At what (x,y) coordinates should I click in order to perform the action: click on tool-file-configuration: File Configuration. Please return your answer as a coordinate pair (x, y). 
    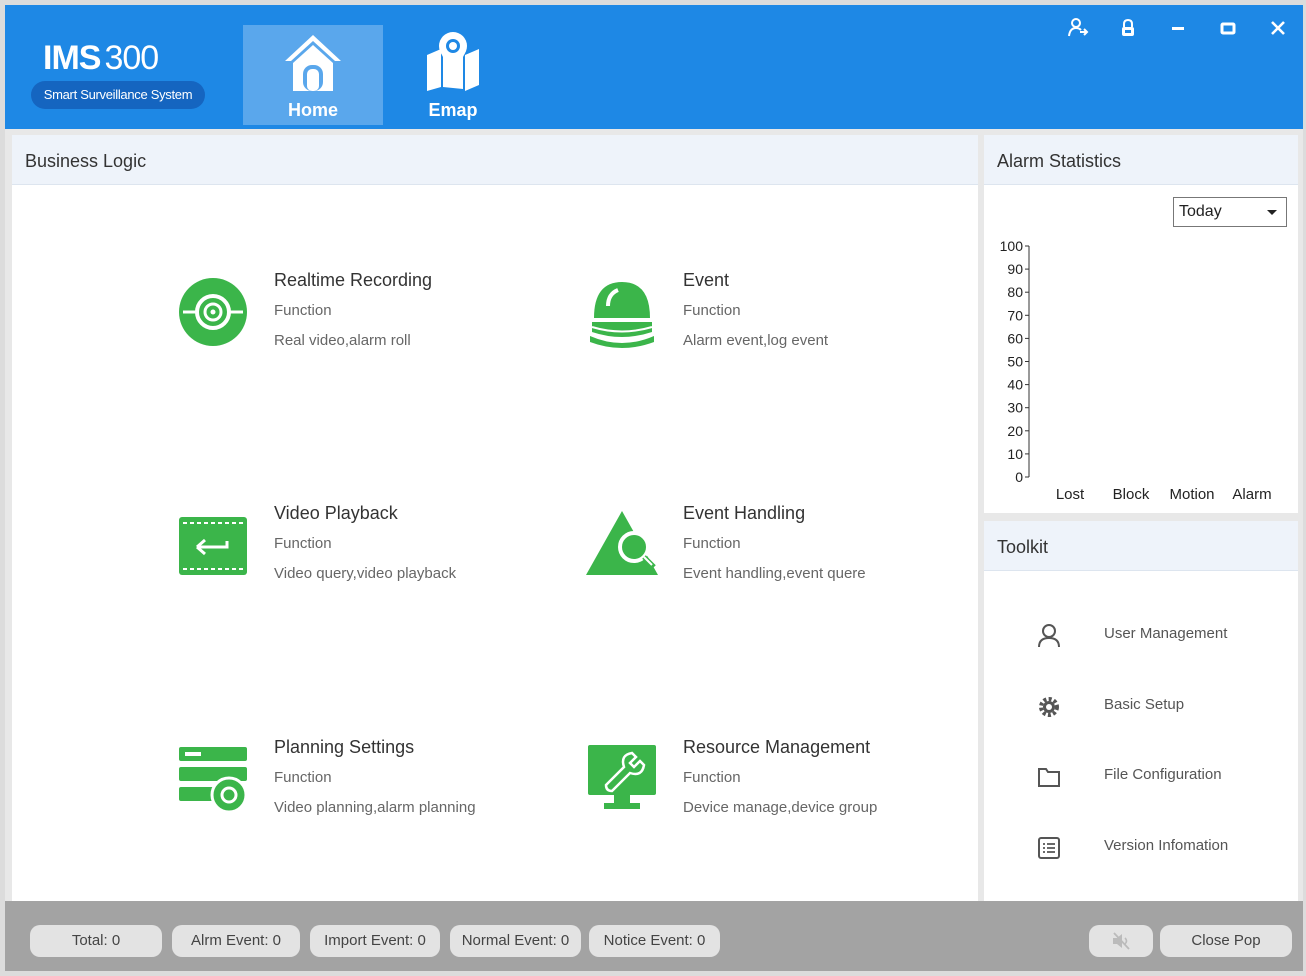
    Looking at the image, I should click on (1141, 776).